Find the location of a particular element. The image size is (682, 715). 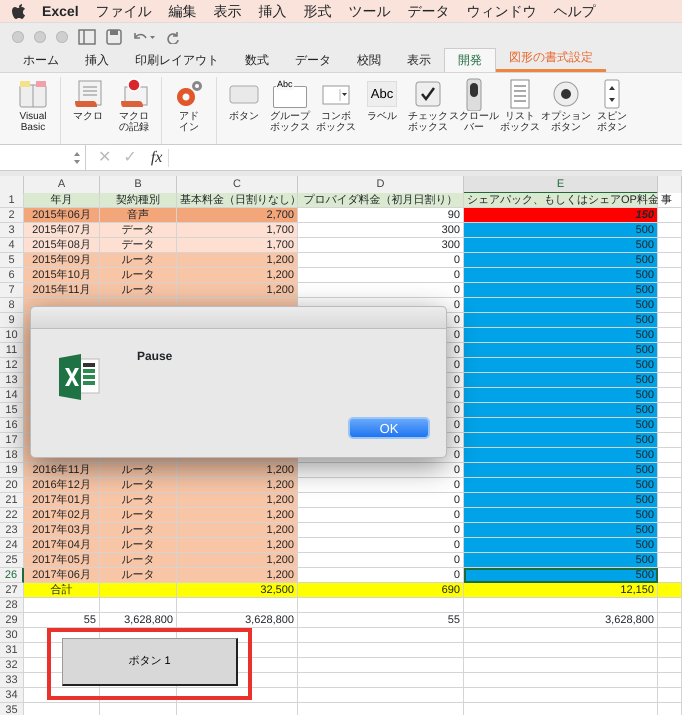

row-header: 7 is located at coordinates (12, 290).